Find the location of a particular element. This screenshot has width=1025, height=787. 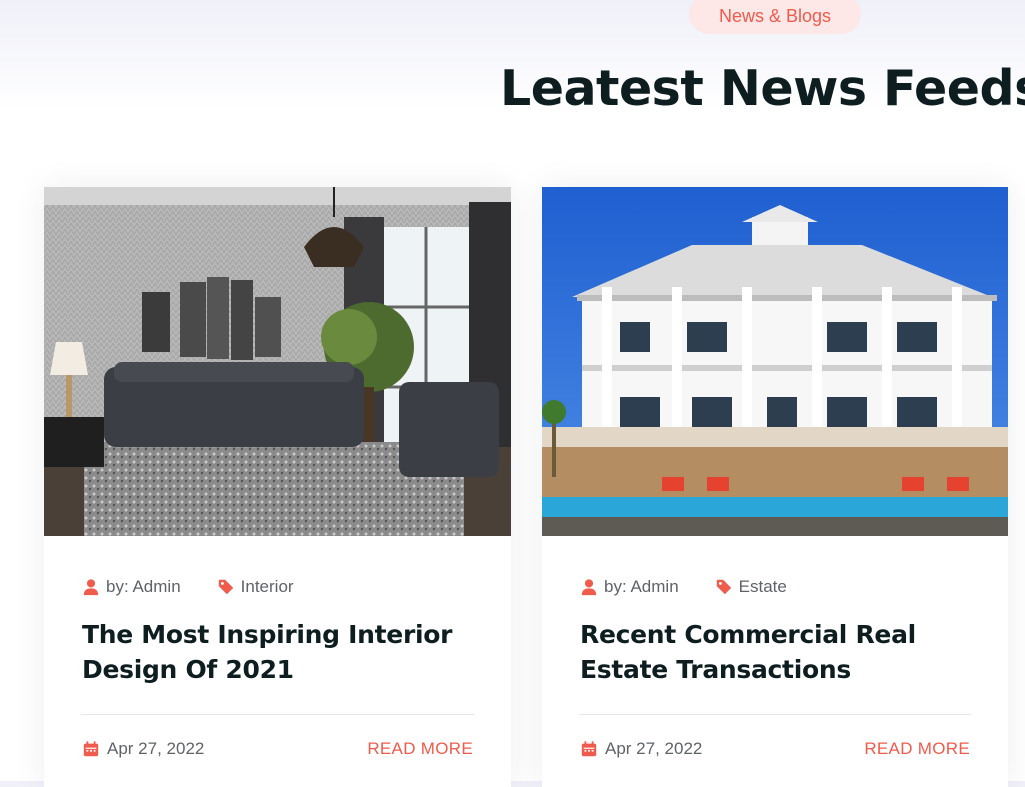

category-label: Interior is located at coordinates (267, 586).